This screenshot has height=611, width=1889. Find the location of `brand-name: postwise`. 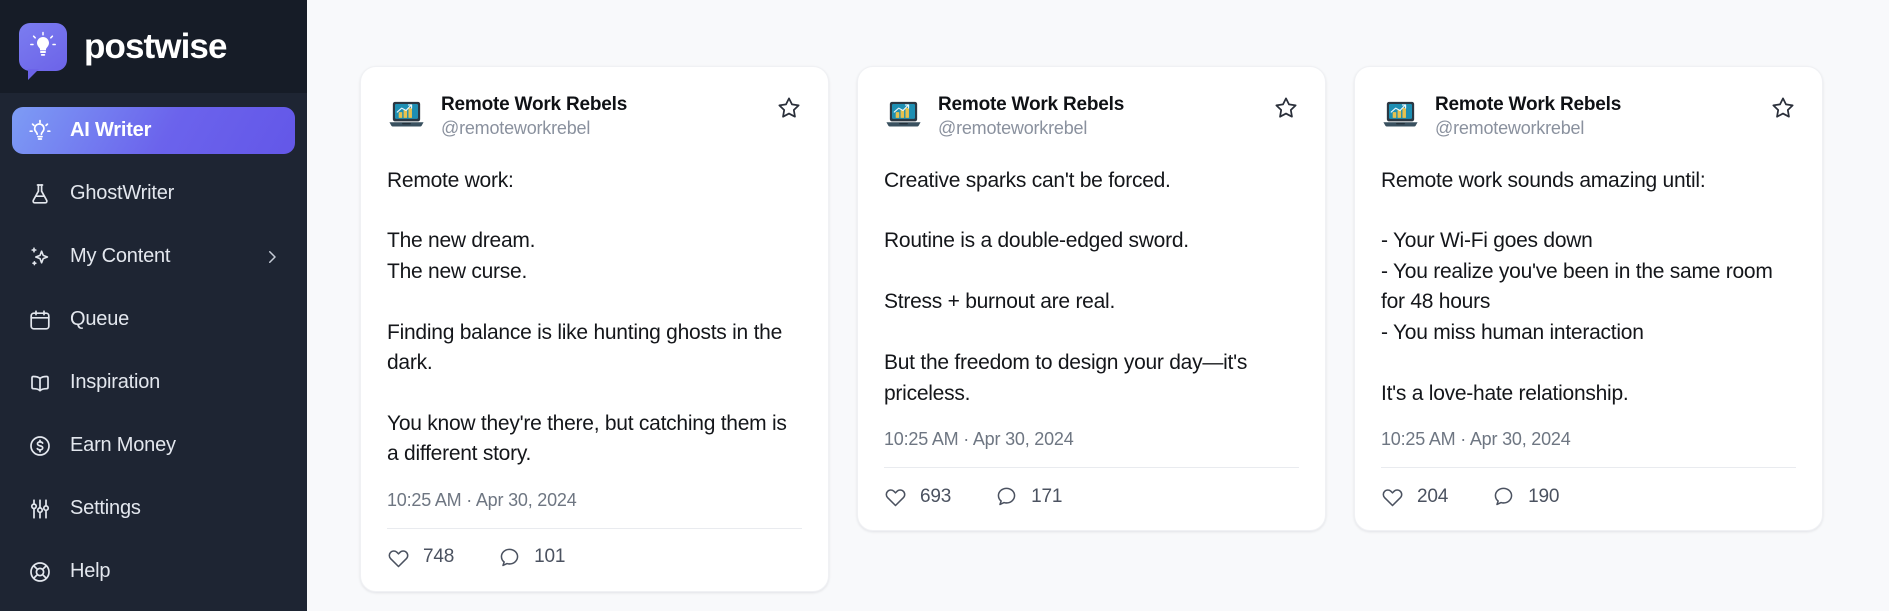

brand-name: postwise is located at coordinates (155, 46).